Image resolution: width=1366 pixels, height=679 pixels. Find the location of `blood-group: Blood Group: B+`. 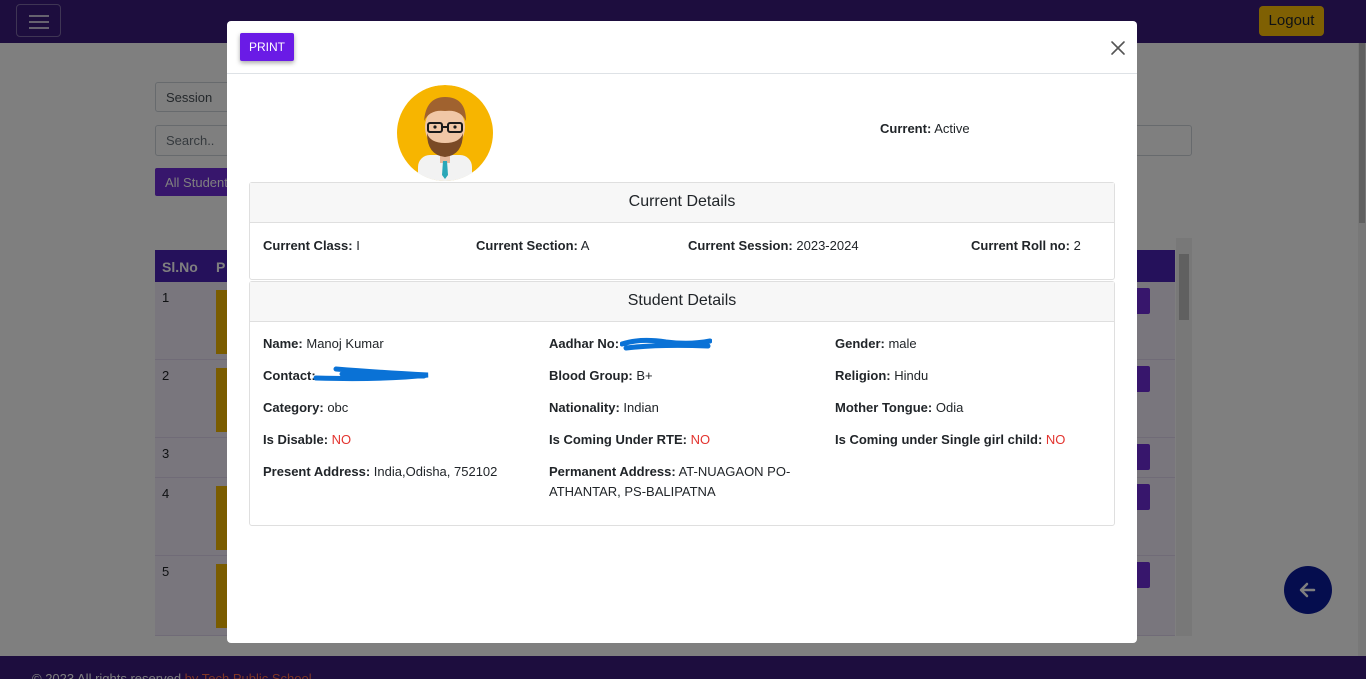

blood-group: Blood Group: B+ is located at coordinates (601, 376).